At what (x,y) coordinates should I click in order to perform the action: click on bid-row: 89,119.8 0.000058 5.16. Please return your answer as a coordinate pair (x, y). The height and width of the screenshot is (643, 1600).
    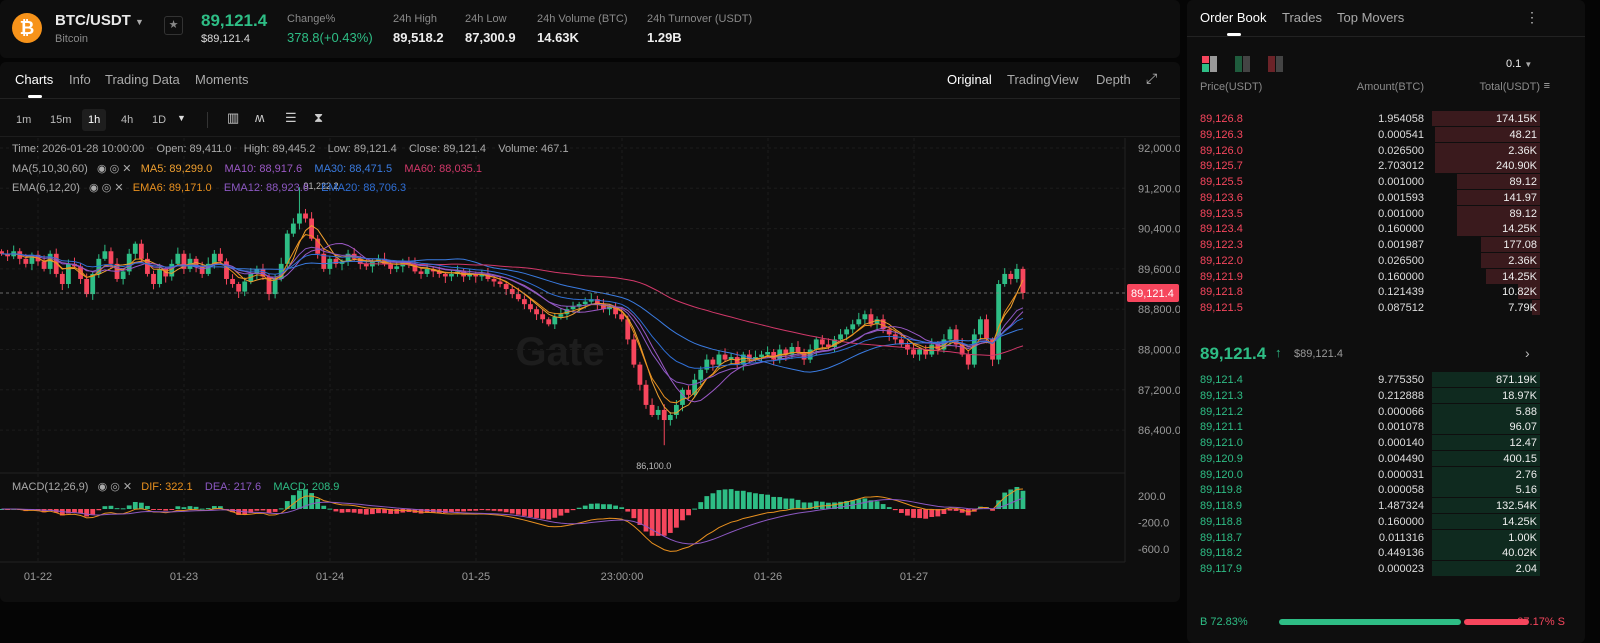
    Looking at the image, I should click on (1386, 490).